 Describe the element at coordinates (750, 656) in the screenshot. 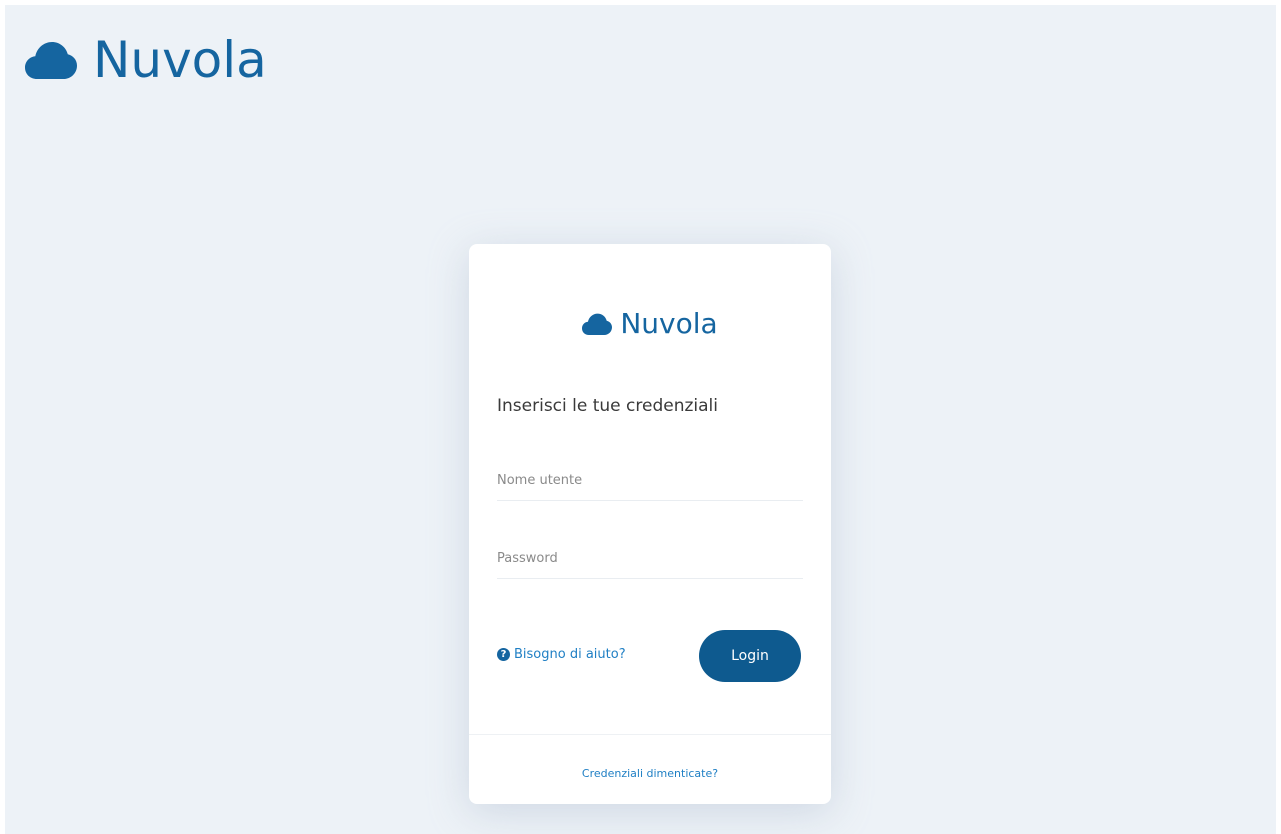

I see `login-button: Login` at that location.